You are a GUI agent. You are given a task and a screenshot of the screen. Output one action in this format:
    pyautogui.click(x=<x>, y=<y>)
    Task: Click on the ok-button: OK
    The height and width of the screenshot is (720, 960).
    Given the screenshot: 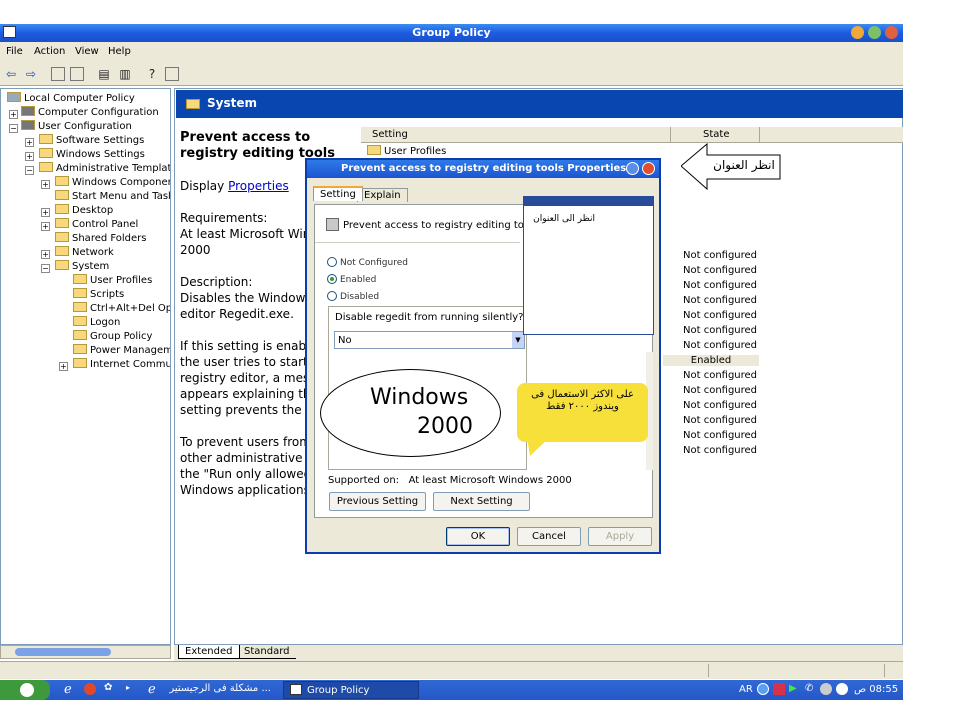 What is the action you would take?
    pyautogui.click(x=478, y=536)
    